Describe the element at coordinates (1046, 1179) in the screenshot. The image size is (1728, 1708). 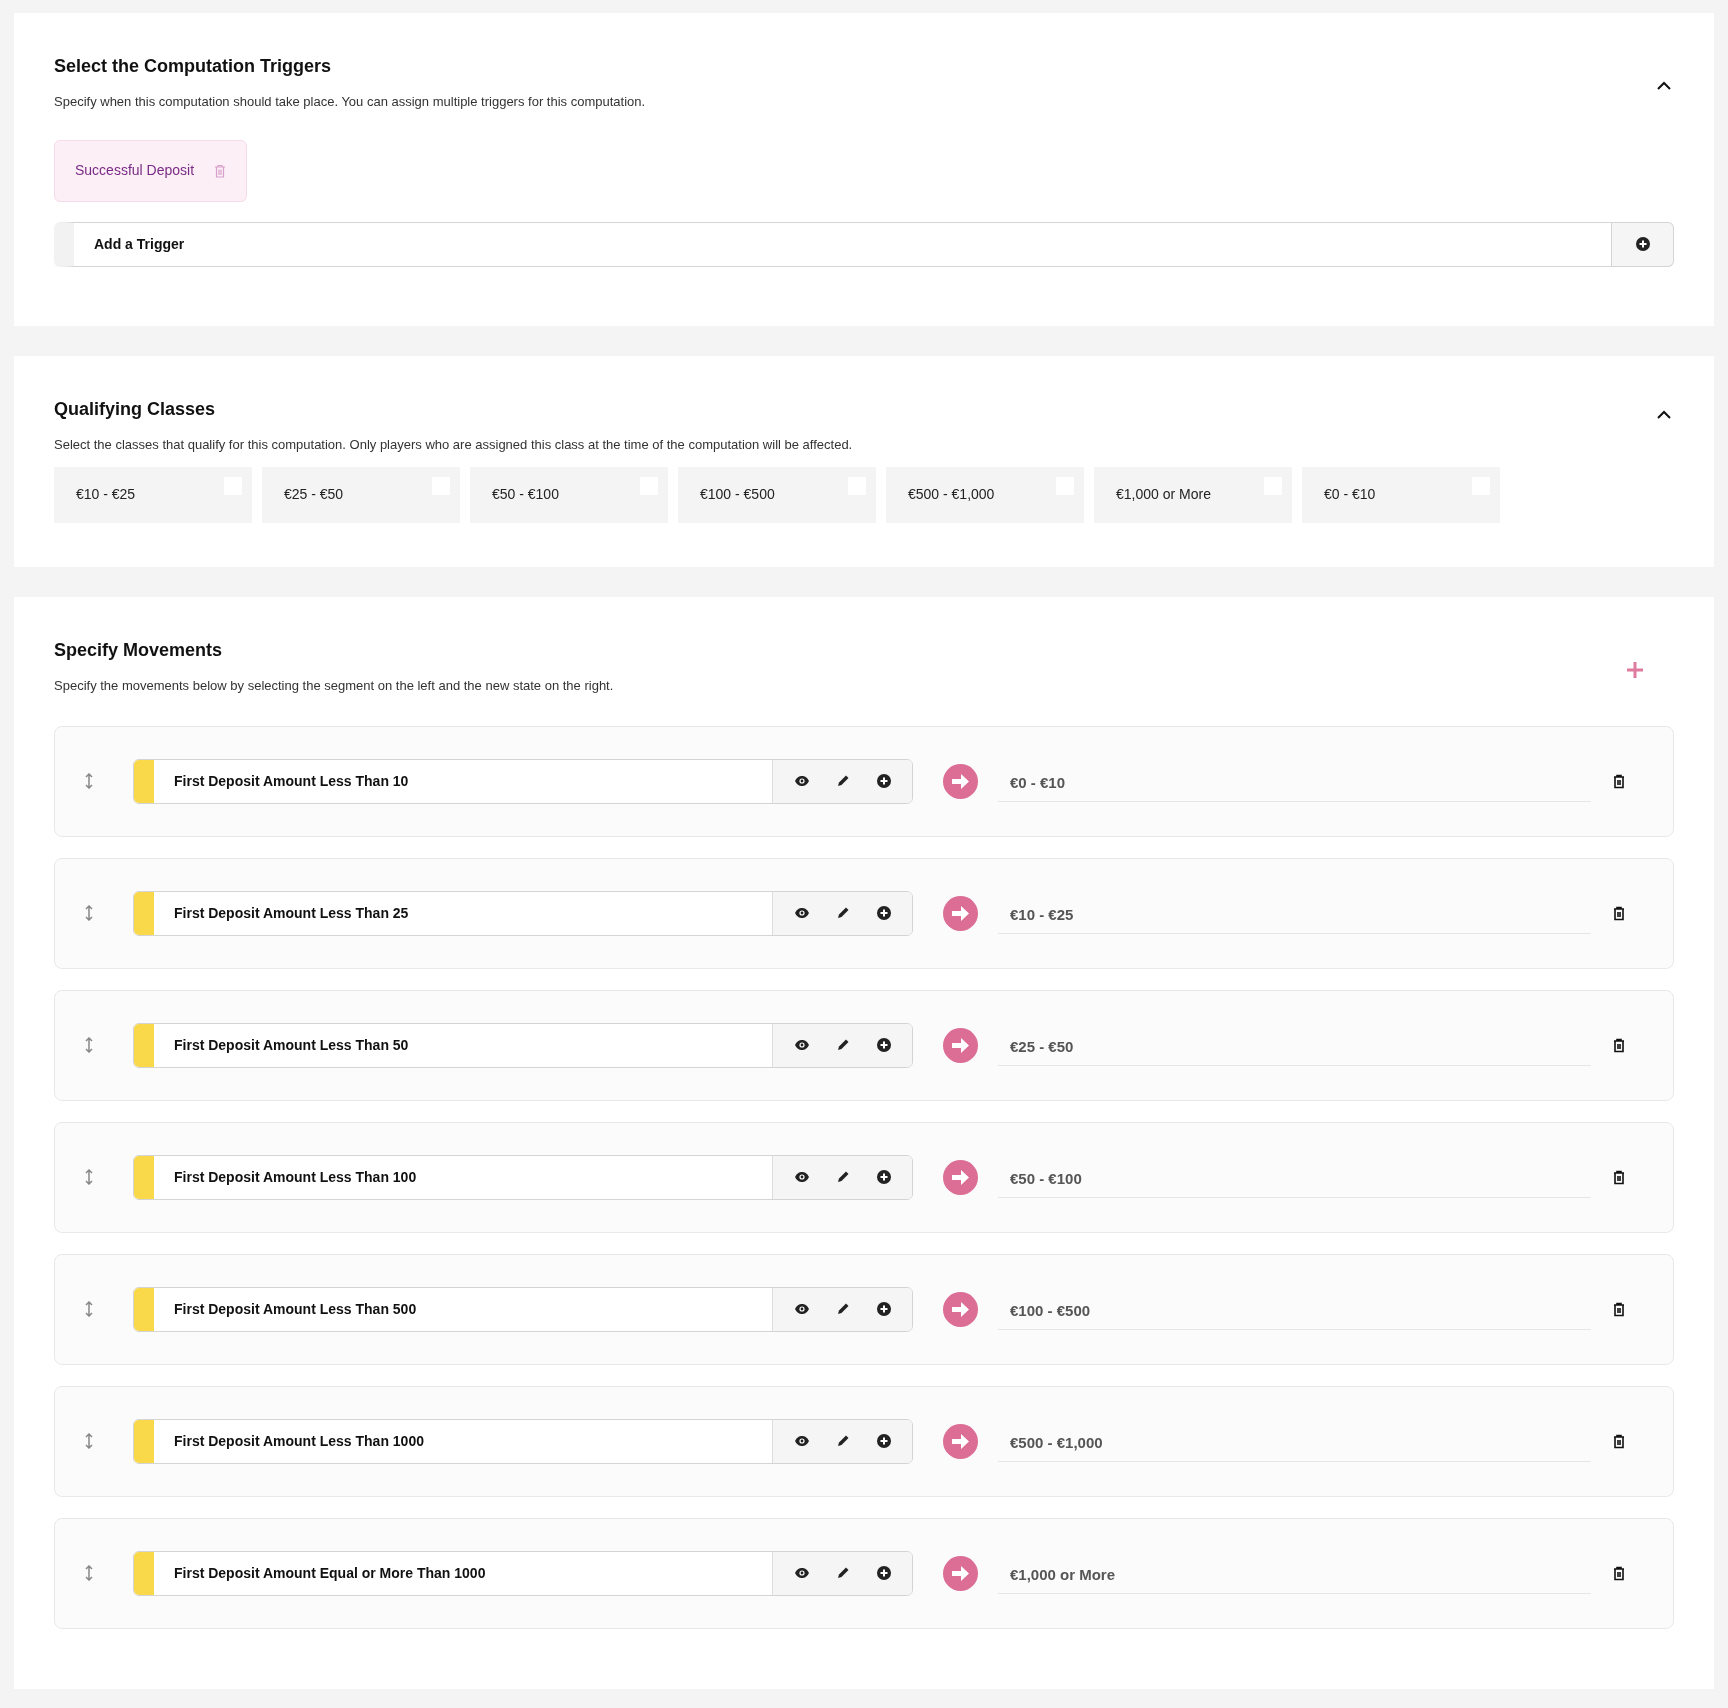
I see `target-state: €50 - €100` at that location.